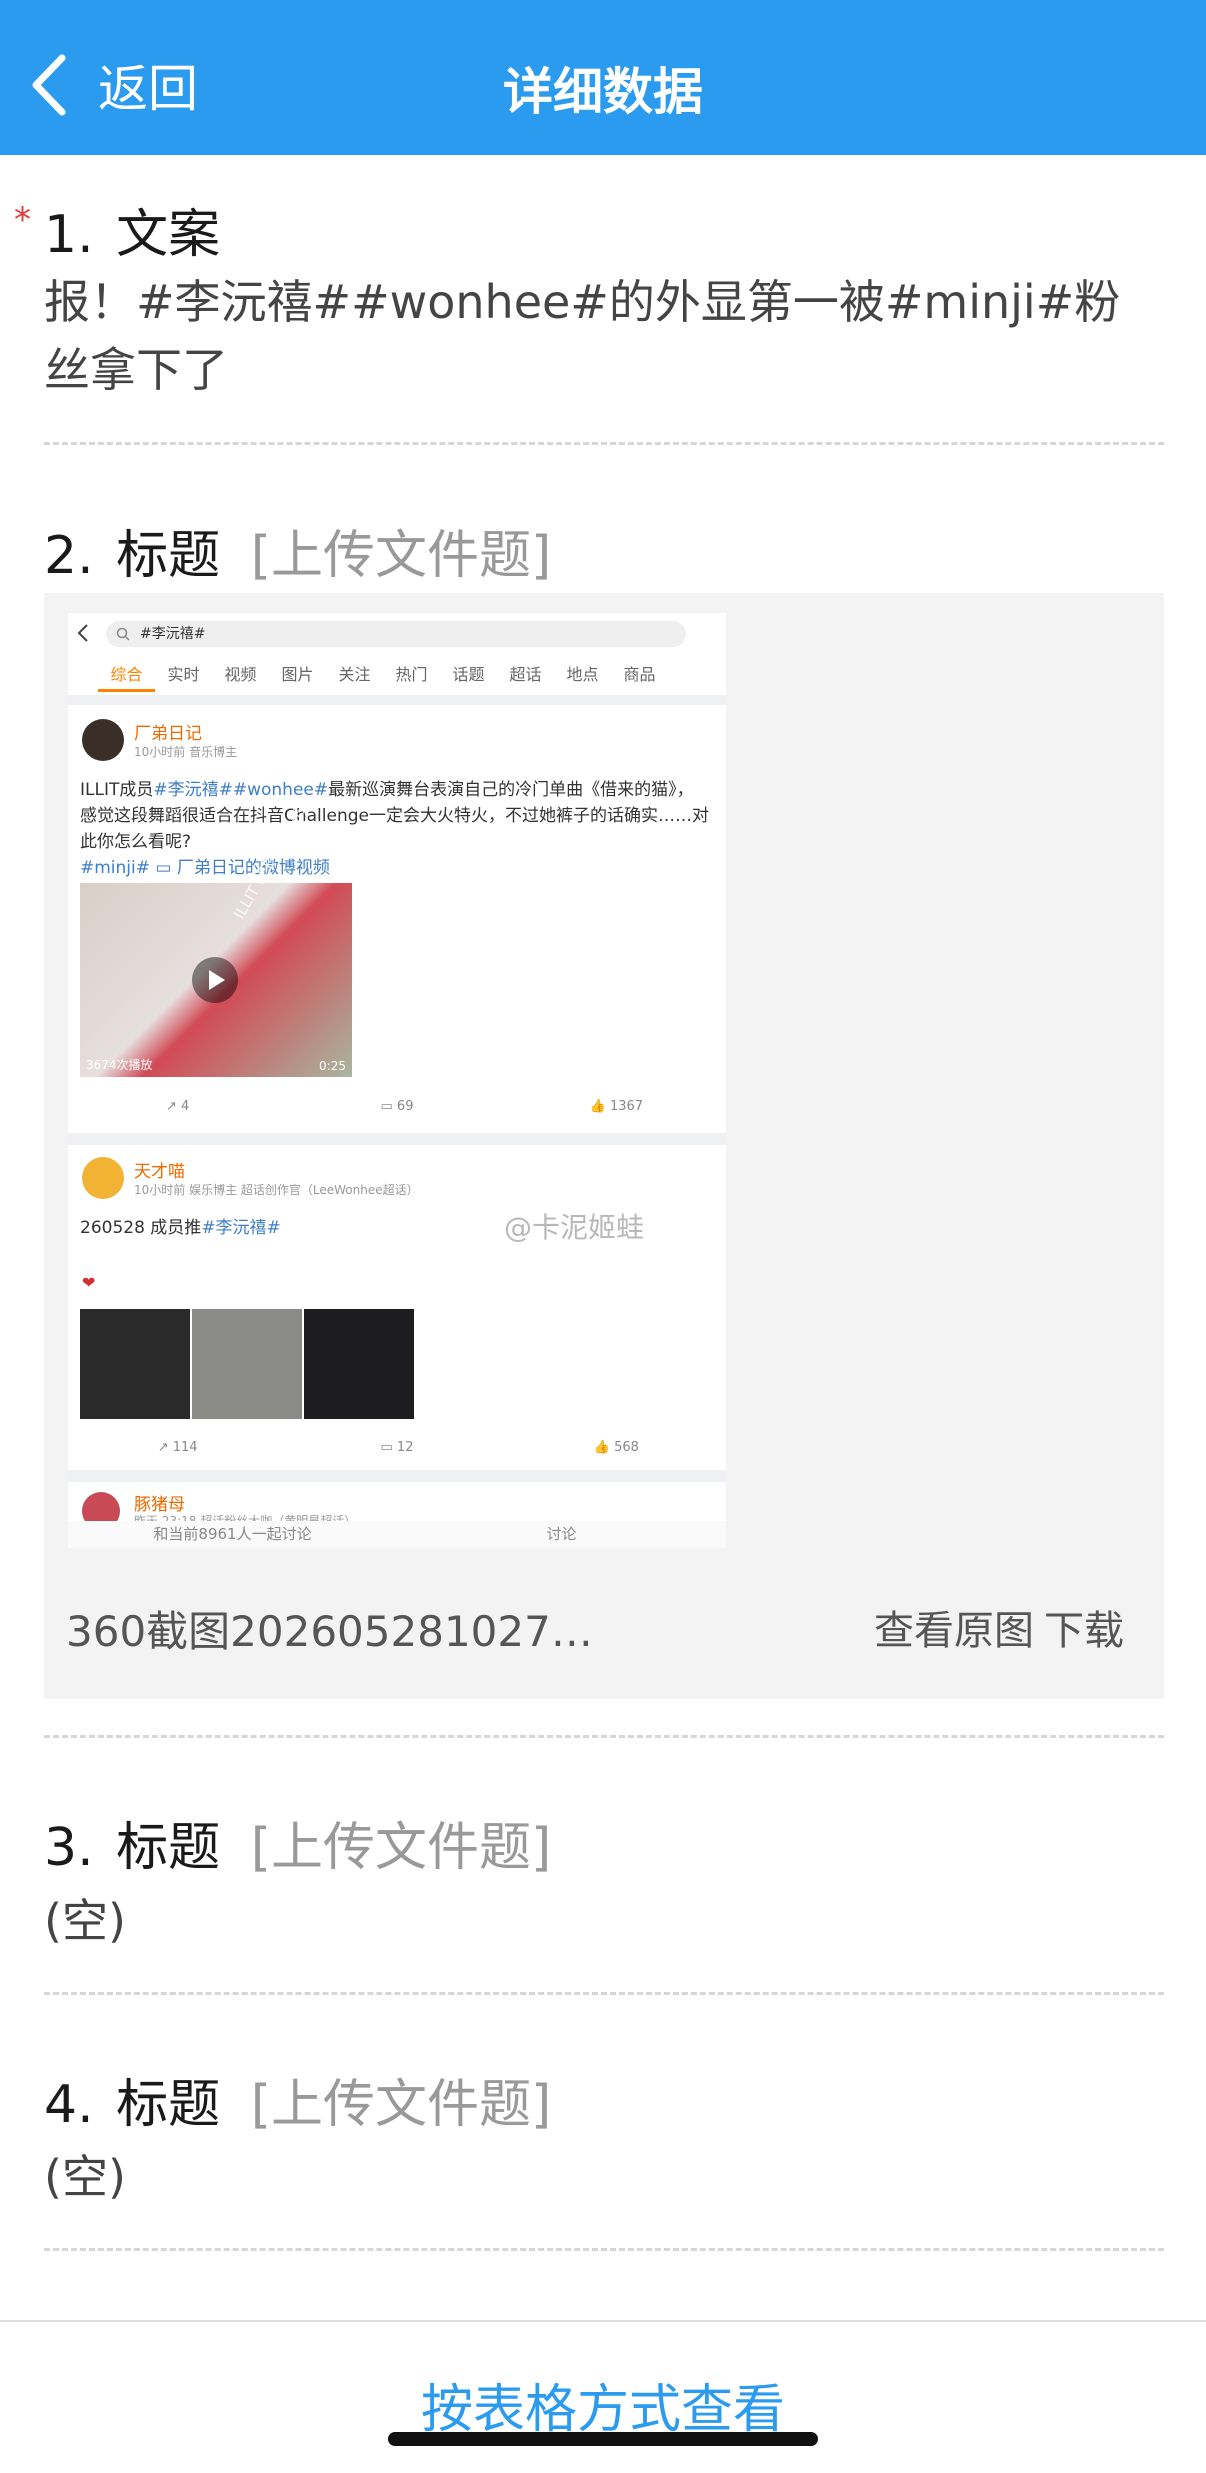 The width and height of the screenshot is (1206, 2473). I want to click on post-actions: ↗ 114 ▭ 12 👍 568, so click(397, 1447).